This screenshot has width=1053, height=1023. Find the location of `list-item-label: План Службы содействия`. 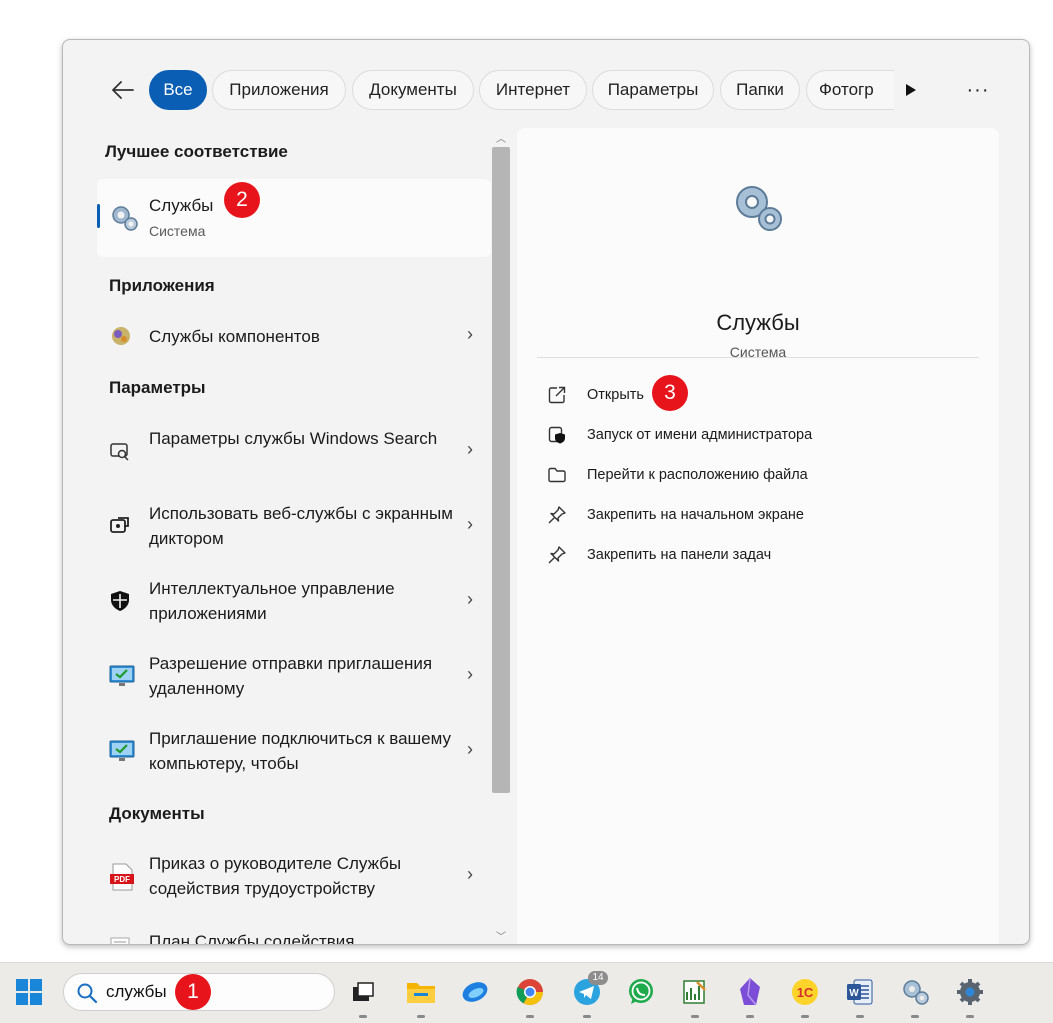

list-item-label: План Службы содействия is located at coordinates (252, 938).